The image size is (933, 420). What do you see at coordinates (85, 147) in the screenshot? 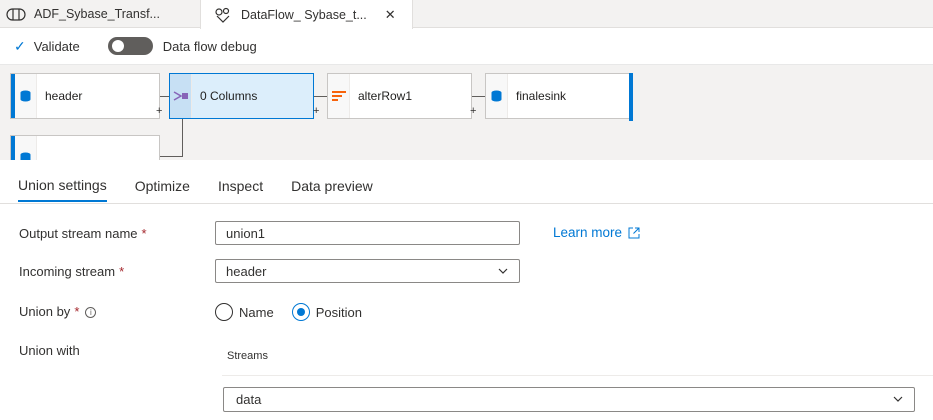
I see `node-data: data` at bounding box center [85, 147].